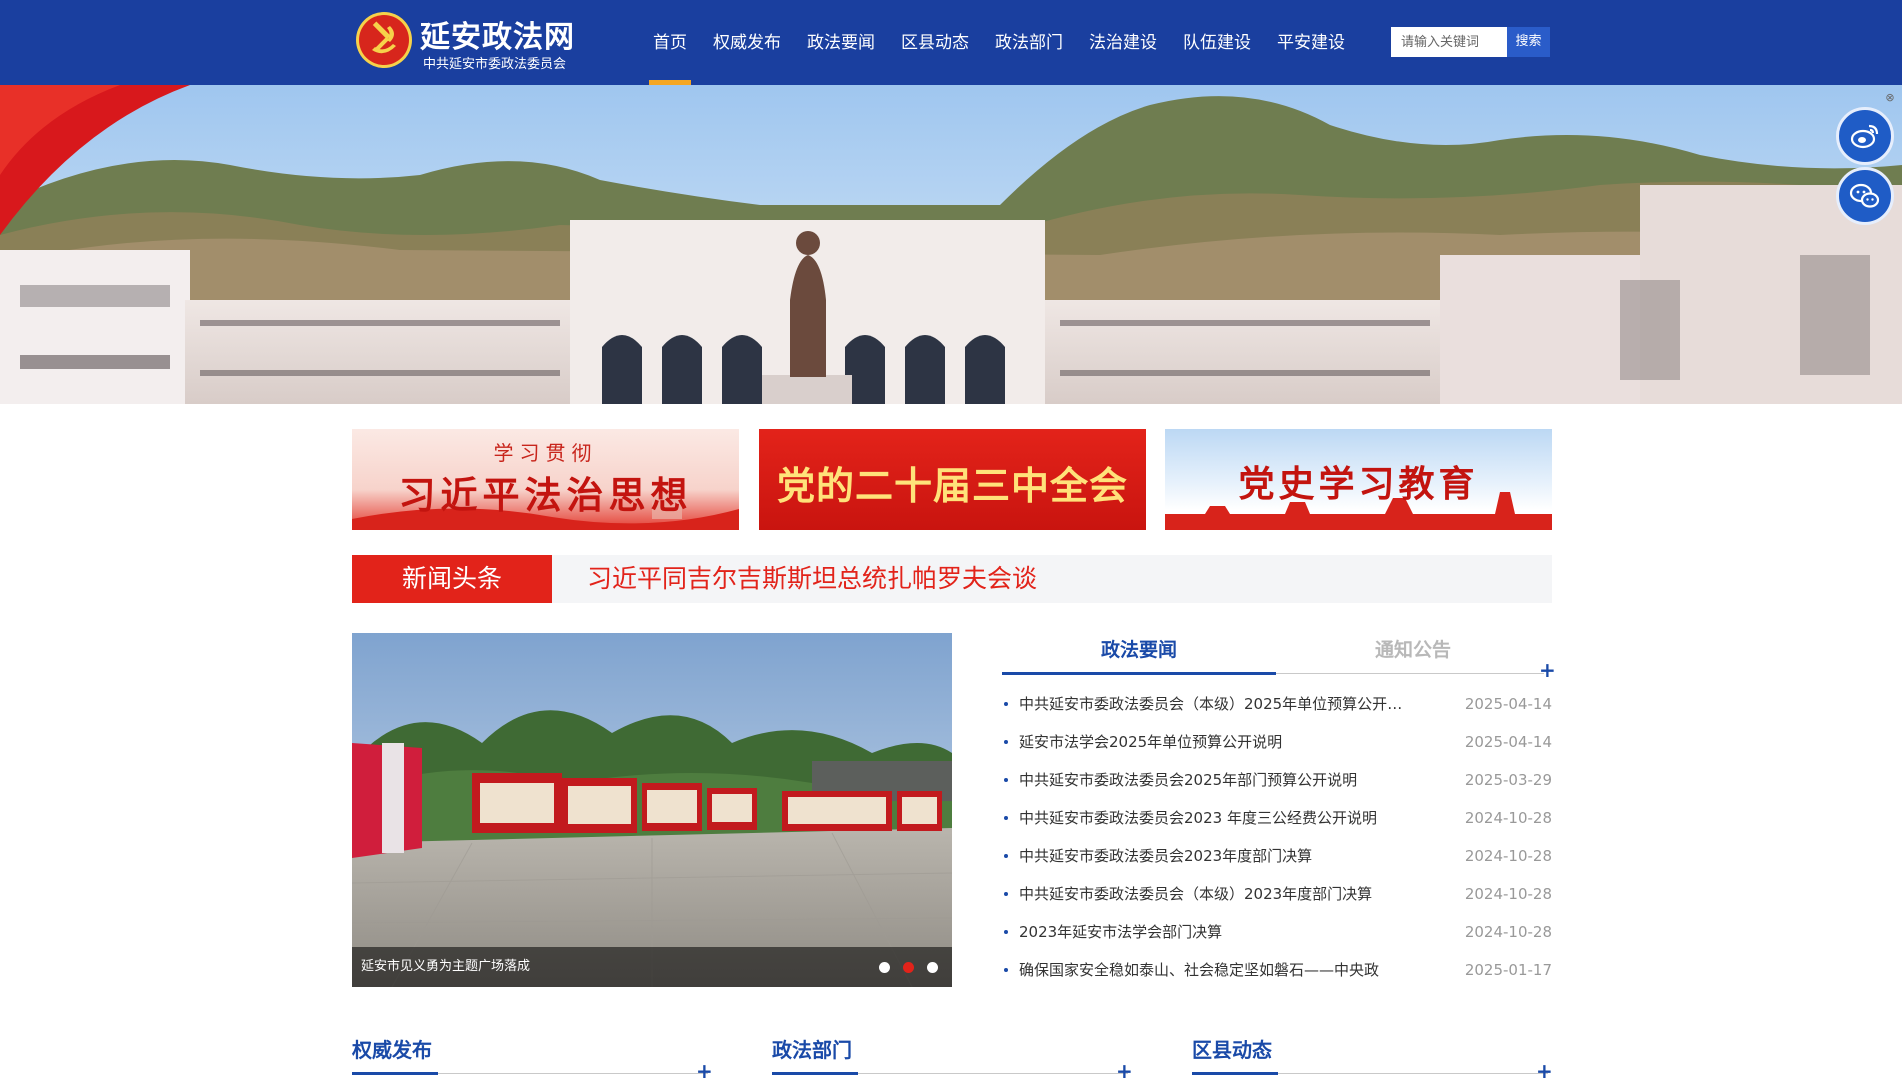 Image resolution: width=1902 pixels, height=1083 pixels. I want to click on nav-district-news: 区县动态, so click(935, 42).